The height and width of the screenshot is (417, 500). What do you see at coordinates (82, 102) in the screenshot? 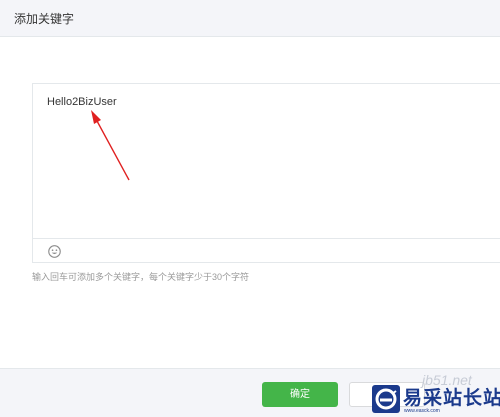
I see `keyword-input-text: Hello2BizUser` at bounding box center [82, 102].